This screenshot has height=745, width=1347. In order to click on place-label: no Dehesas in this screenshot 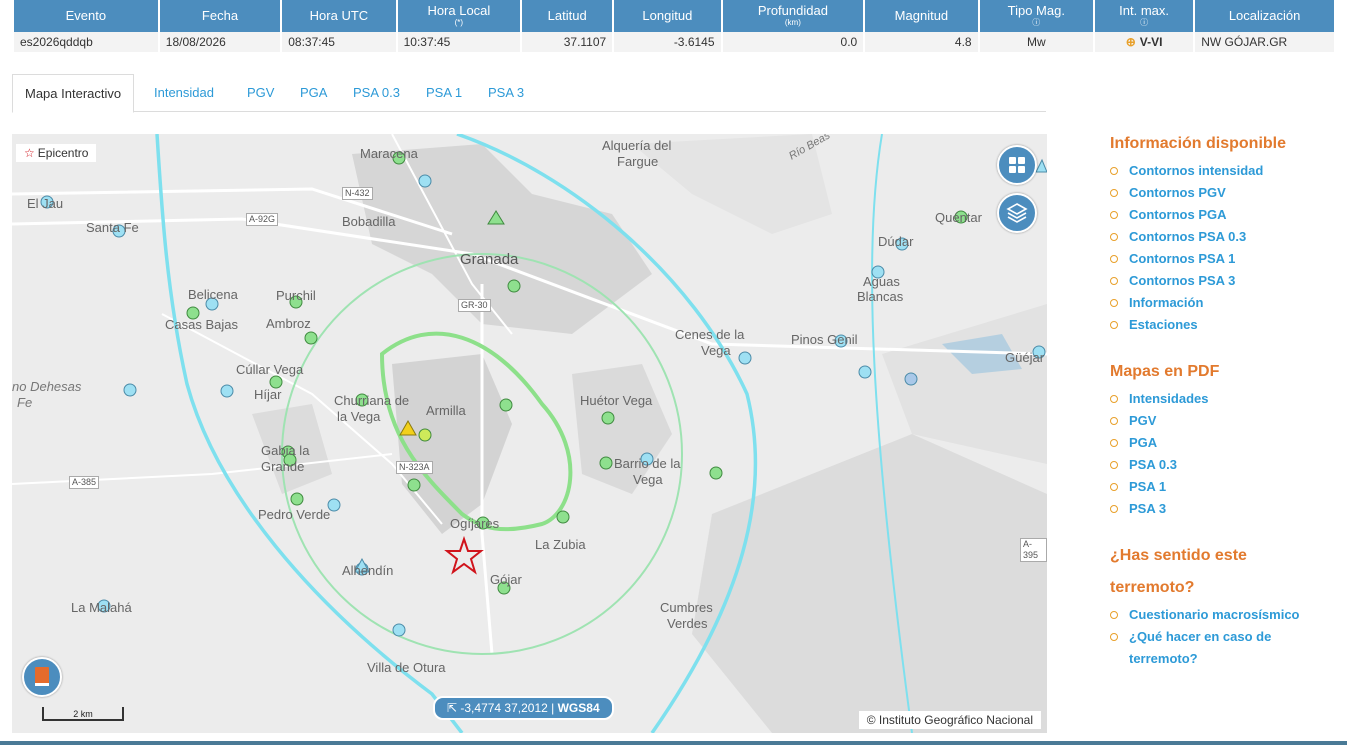, I will do `click(47, 386)`.